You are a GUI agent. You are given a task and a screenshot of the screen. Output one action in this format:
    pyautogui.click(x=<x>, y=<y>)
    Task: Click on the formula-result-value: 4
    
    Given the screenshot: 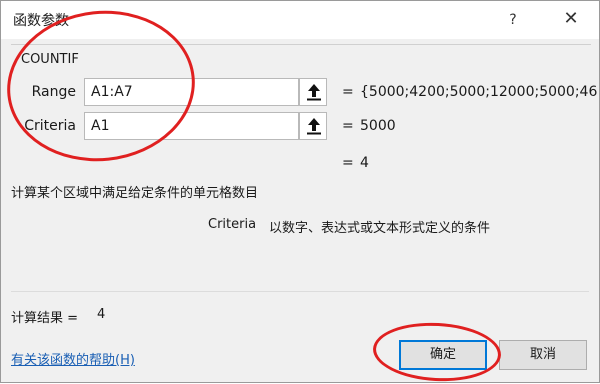 What is the action you would take?
    pyautogui.click(x=364, y=163)
    